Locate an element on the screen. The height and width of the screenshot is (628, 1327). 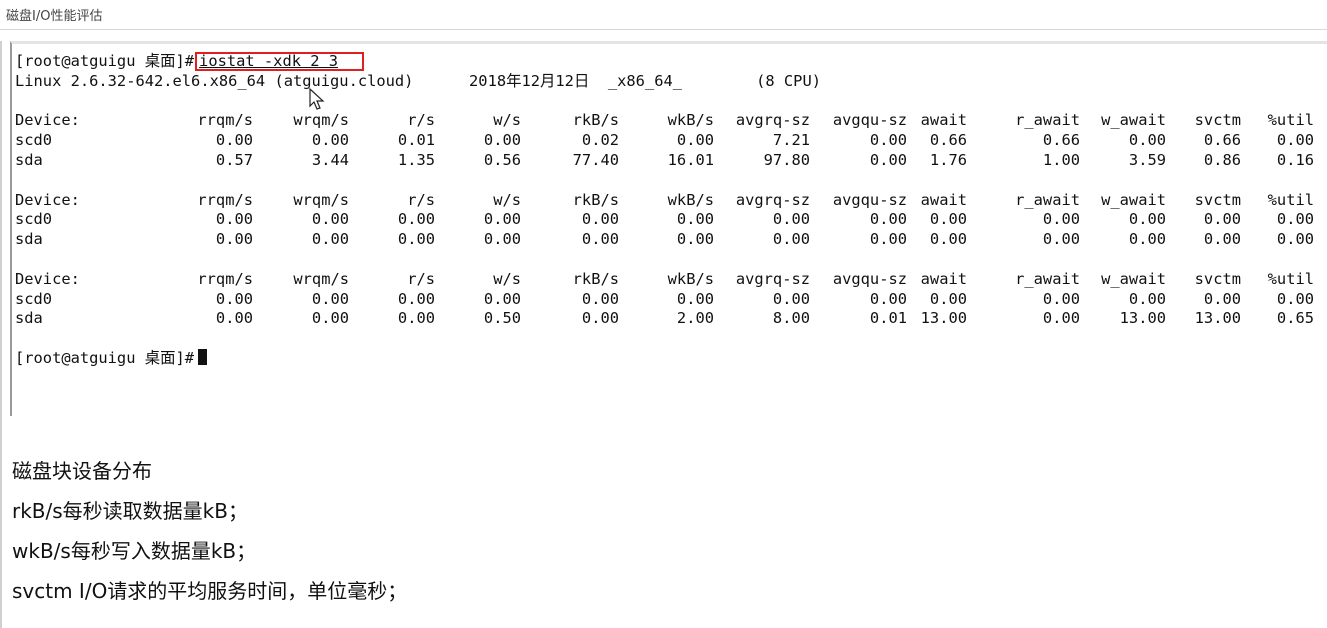
metric-cell: 77.40 is located at coordinates (595, 159).